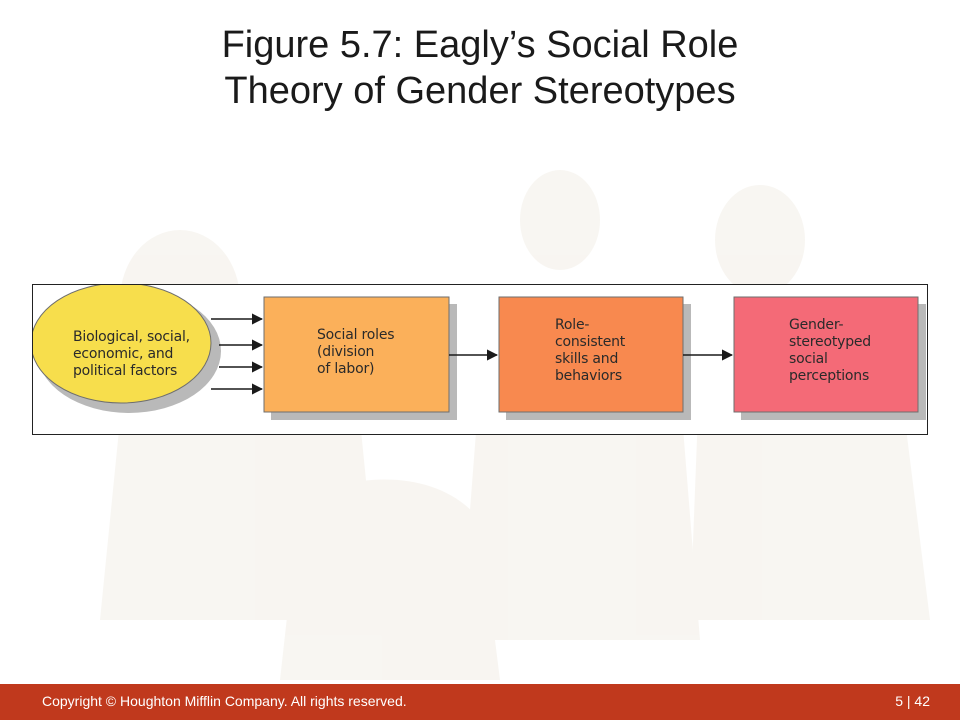 The image size is (960, 720). Describe the element at coordinates (346, 369) in the screenshot. I see `social-roles-line-3: of labor)` at that location.